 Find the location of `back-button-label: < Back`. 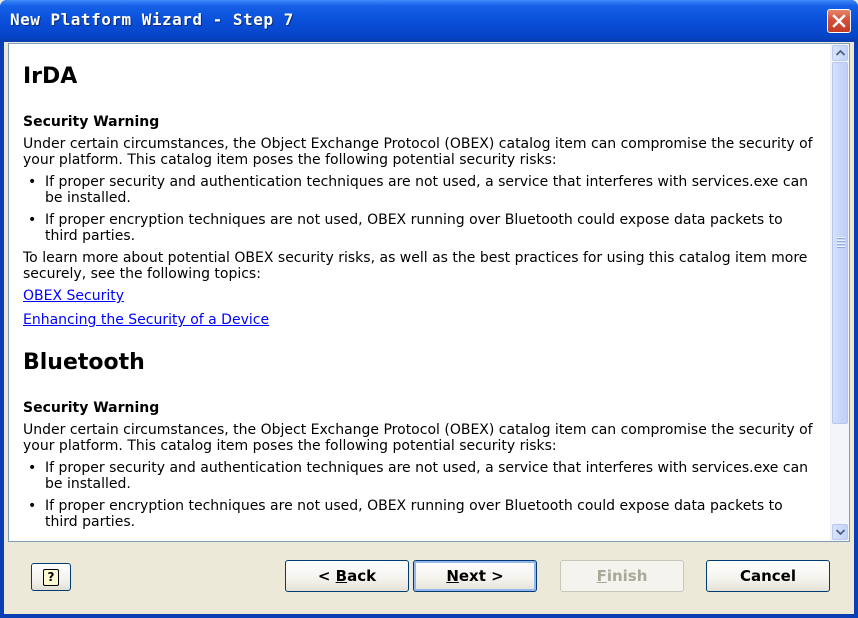

back-button-label: < Back is located at coordinates (347, 576).